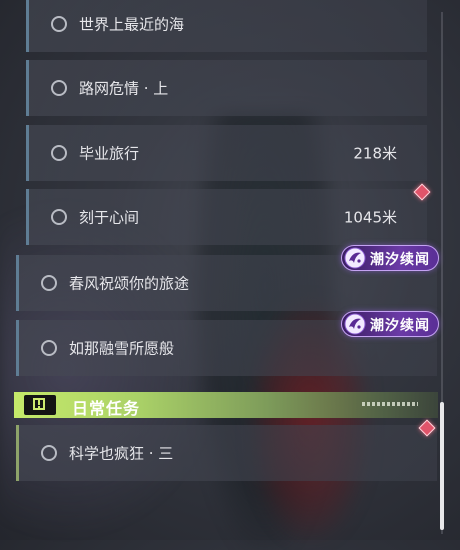 This screenshot has height=550, width=460. I want to click on quest-item: 路网危情 · 上, so click(226, 88).